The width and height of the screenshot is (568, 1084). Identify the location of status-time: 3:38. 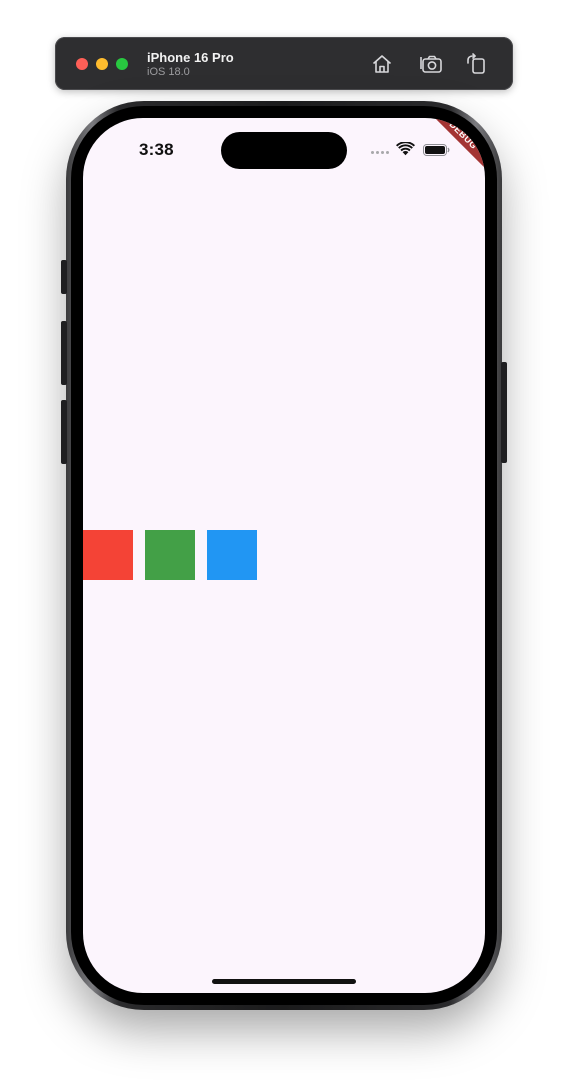
(156, 149).